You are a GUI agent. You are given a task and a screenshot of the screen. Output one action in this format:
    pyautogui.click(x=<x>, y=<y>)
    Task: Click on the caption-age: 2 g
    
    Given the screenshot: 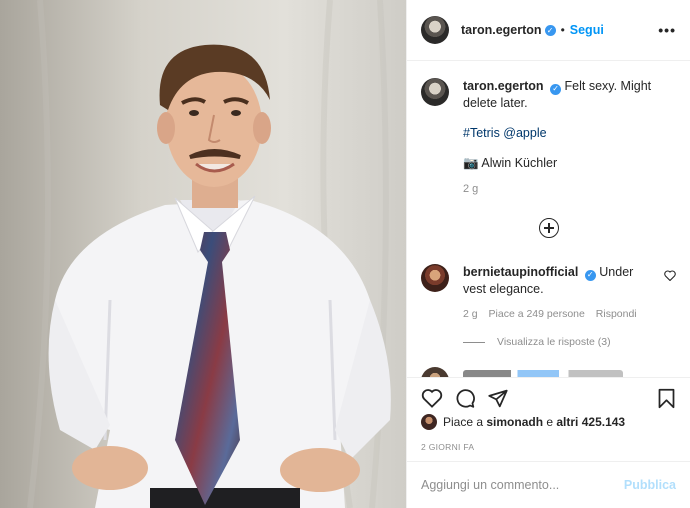 What is the action you would take?
    pyautogui.click(x=471, y=188)
    